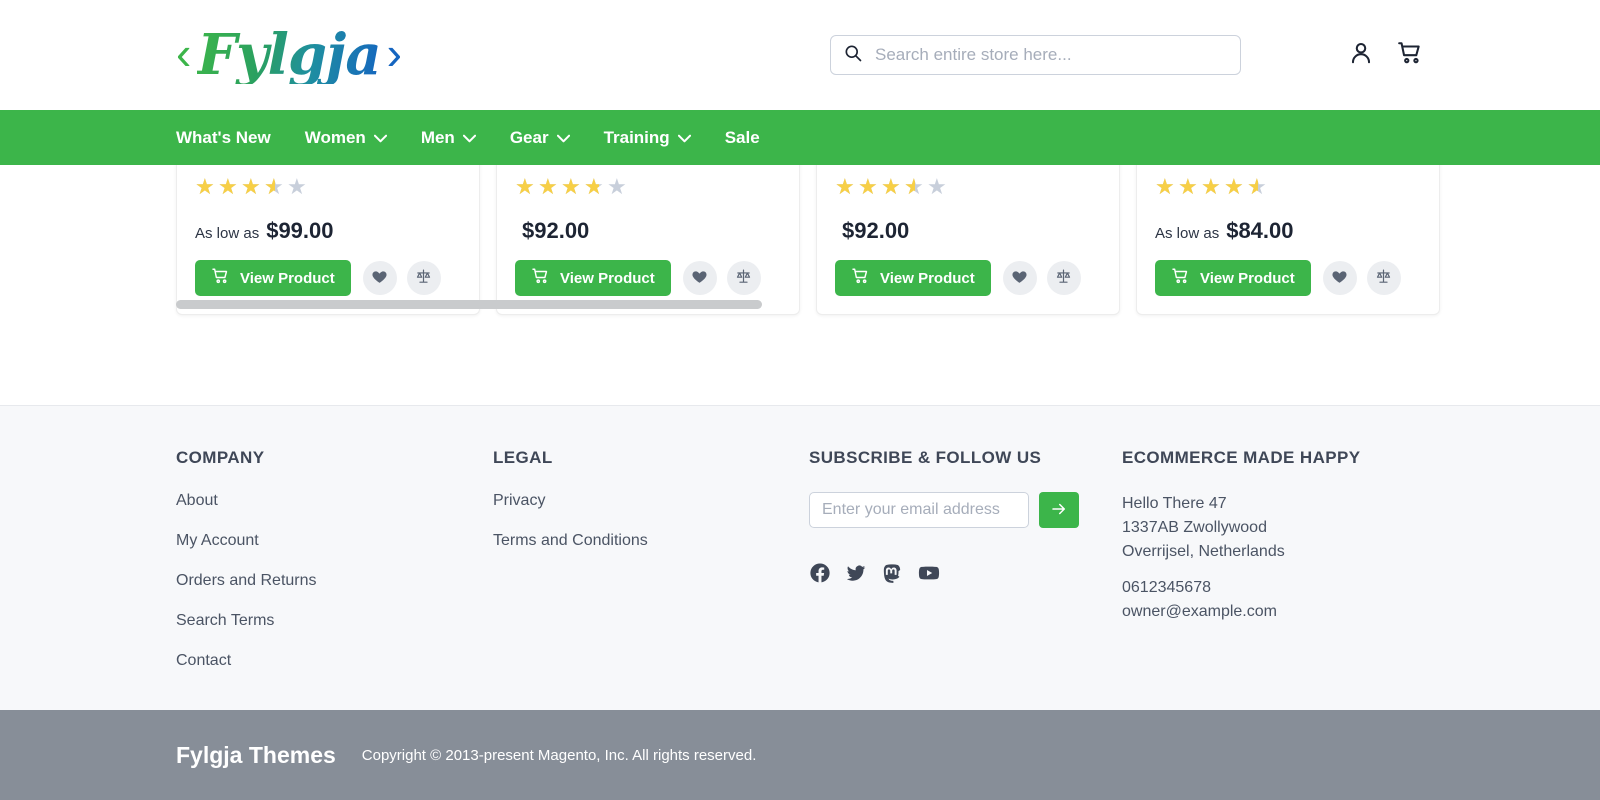 Image resolution: width=1600 pixels, height=800 pixels. Describe the element at coordinates (469, 304) in the screenshot. I see `carousel-scrollbar-thumb` at that location.